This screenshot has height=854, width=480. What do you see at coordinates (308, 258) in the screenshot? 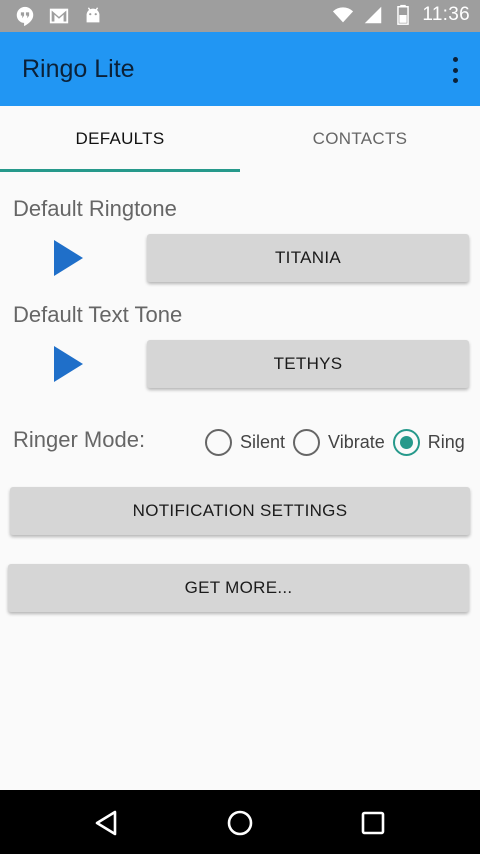
I see `ringtone-select-button: TITANIA` at bounding box center [308, 258].